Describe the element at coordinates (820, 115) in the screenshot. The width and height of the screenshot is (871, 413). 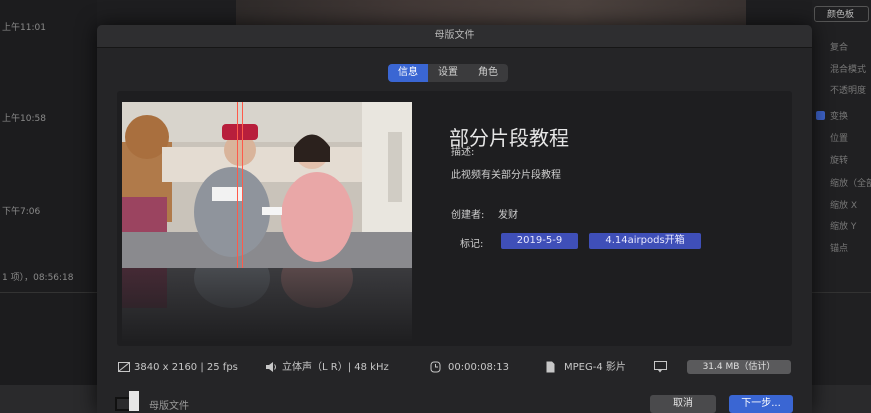
I see `transform-checkbox` at that location.